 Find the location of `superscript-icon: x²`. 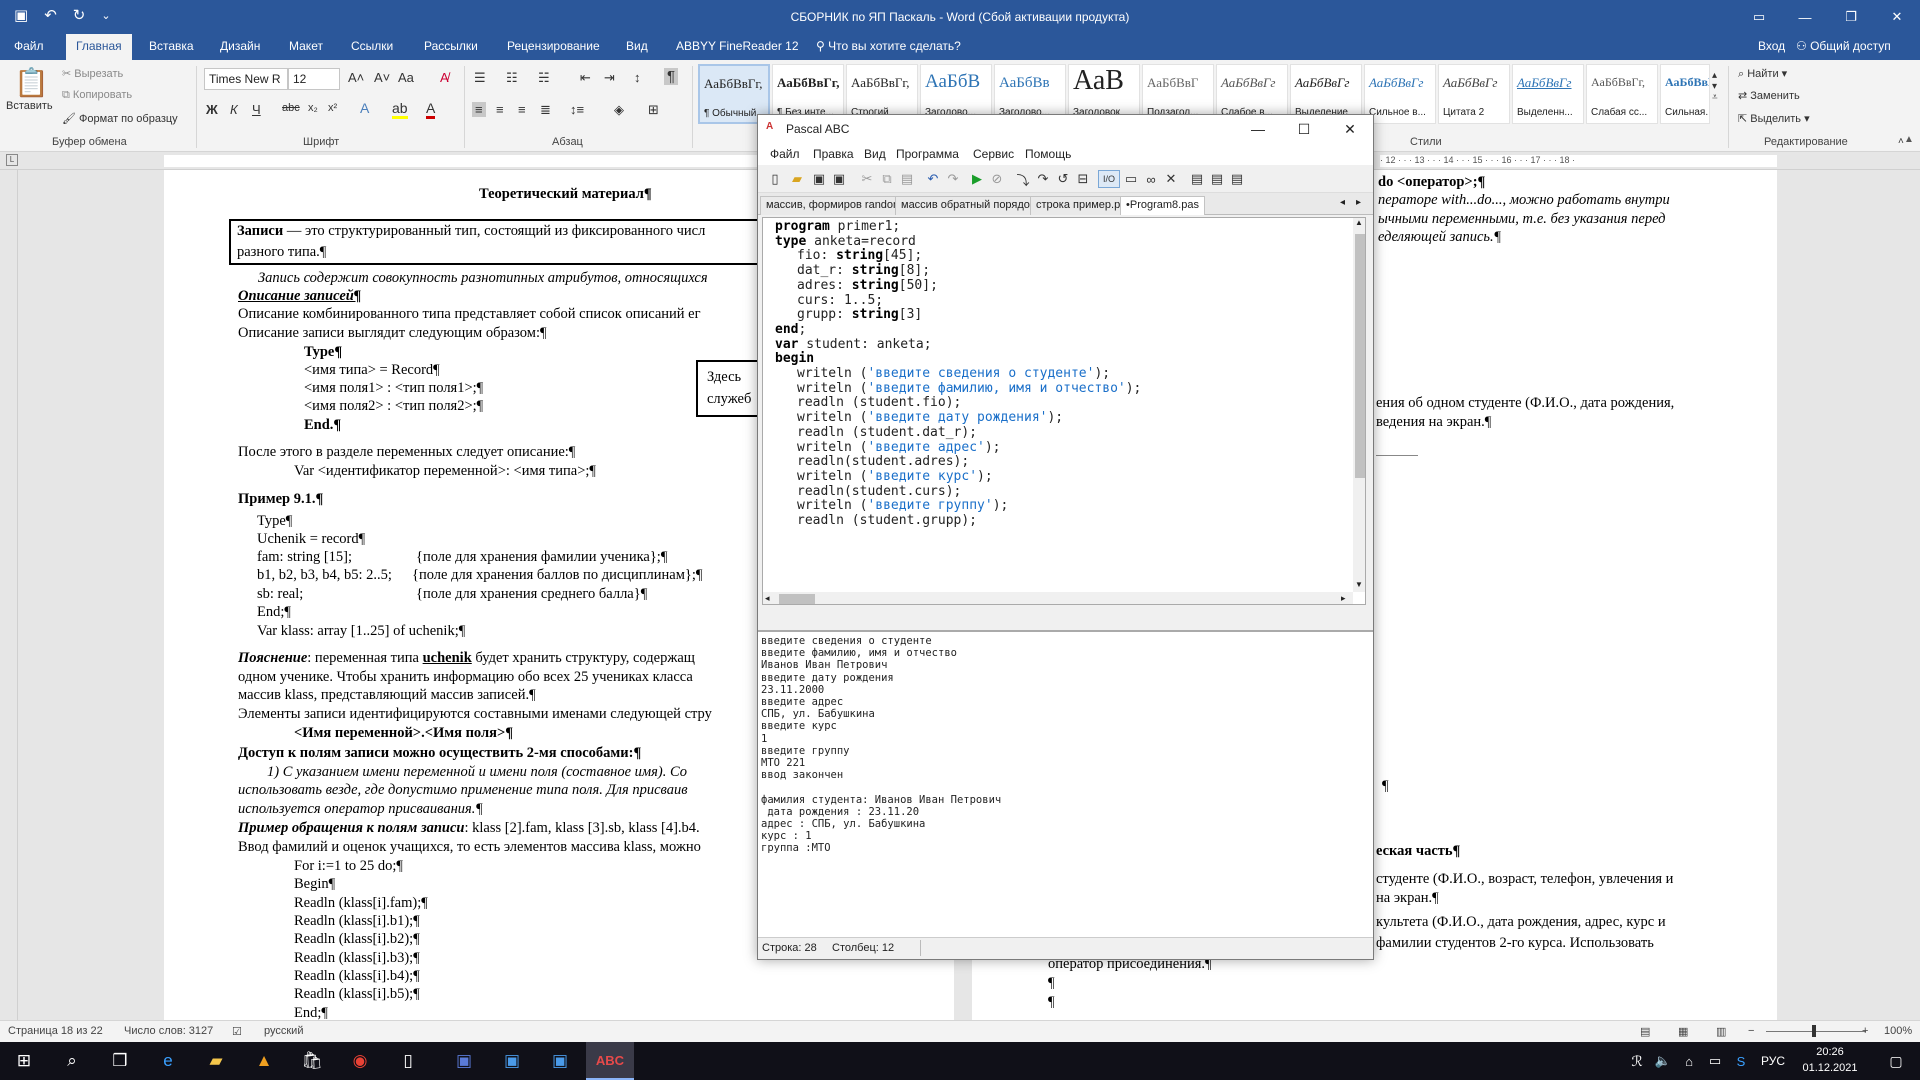

superscript-icon: x² is located at coordinates (332, 108).